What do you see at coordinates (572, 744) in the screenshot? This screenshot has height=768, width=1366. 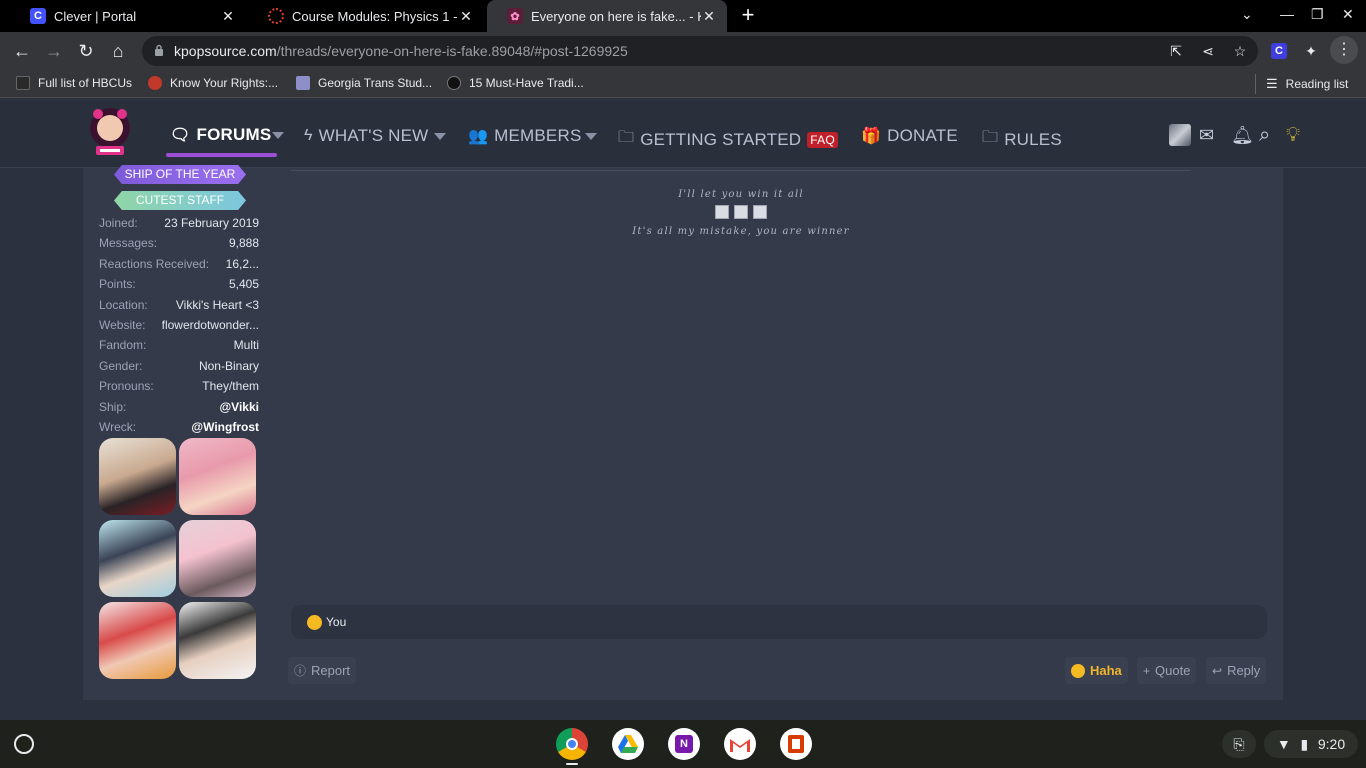 I see `chrome-icon` at bounding box center [572, 744].